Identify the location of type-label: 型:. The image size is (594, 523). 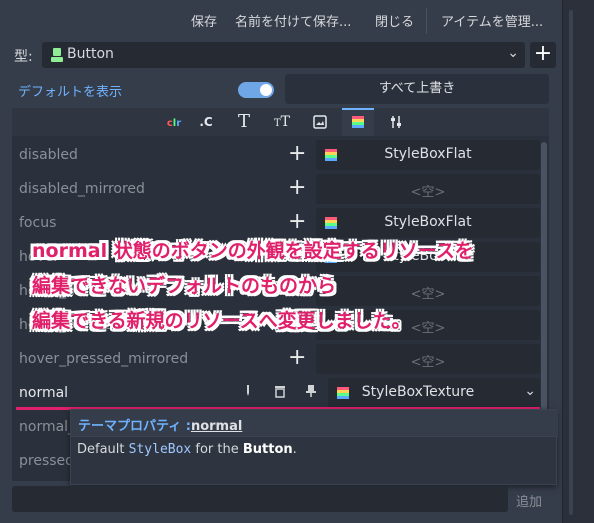
(23, 57).